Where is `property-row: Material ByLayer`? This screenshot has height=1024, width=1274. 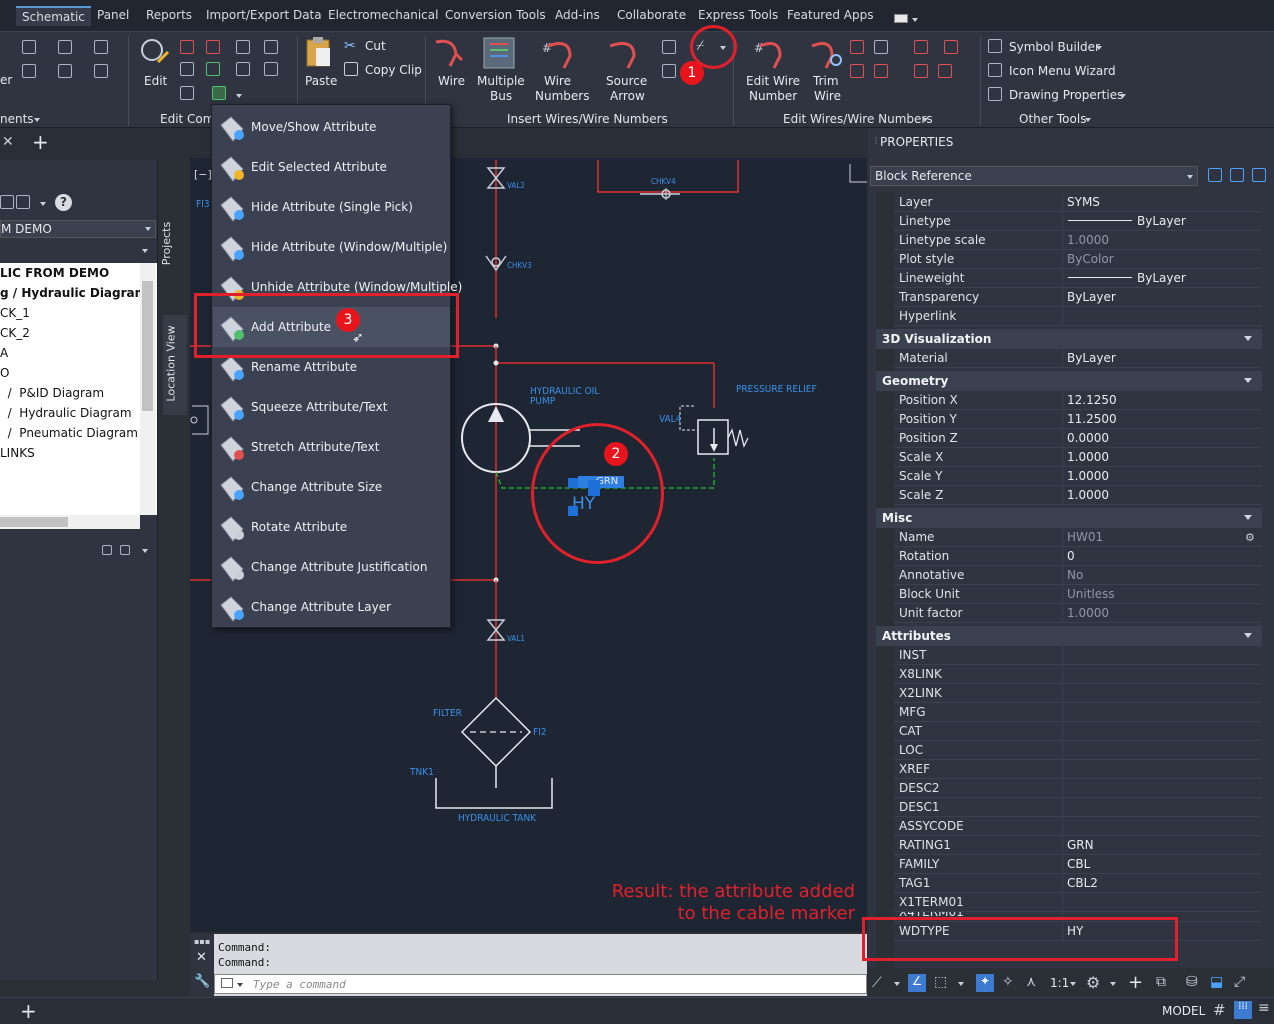 property-row: Material ByLayer is located at coordinates (1078, 358).